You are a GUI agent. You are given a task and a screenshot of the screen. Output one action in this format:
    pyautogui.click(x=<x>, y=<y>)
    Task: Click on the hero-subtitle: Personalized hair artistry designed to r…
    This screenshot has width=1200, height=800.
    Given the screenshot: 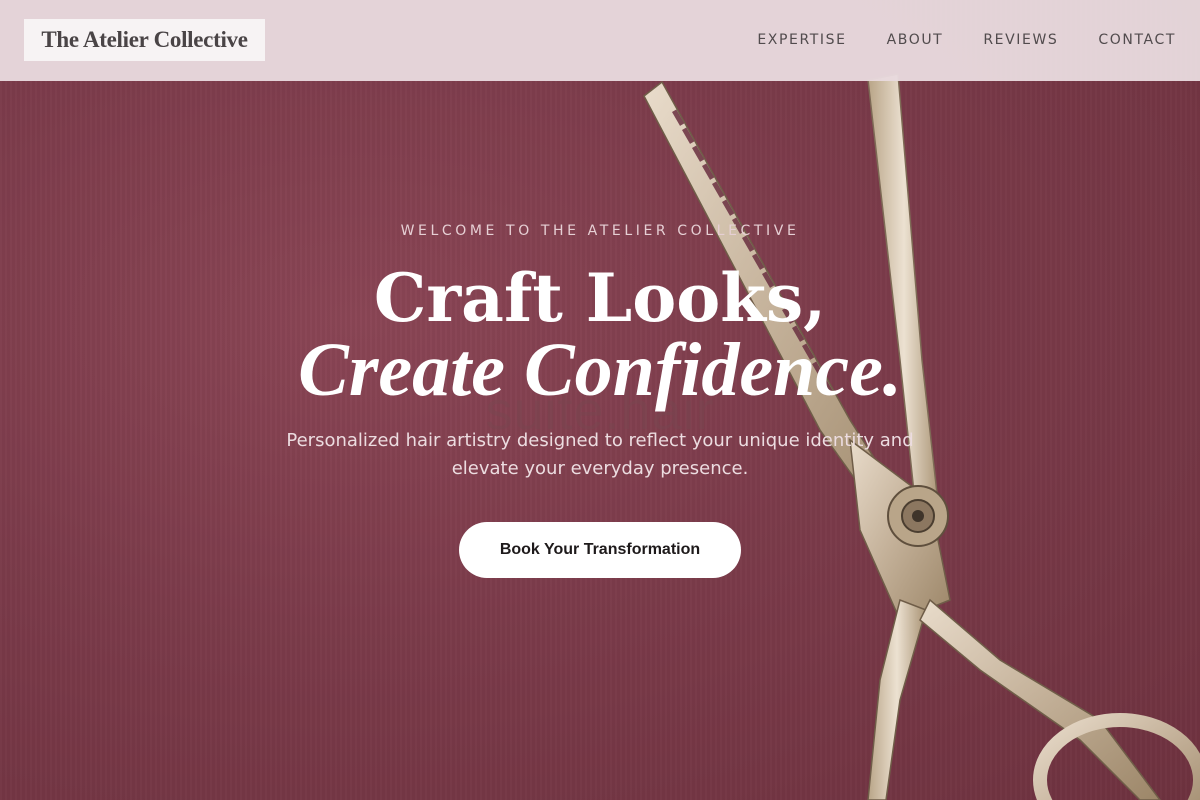 What is the action you would take?
    pyautogui.click(x=600, y=454)
    